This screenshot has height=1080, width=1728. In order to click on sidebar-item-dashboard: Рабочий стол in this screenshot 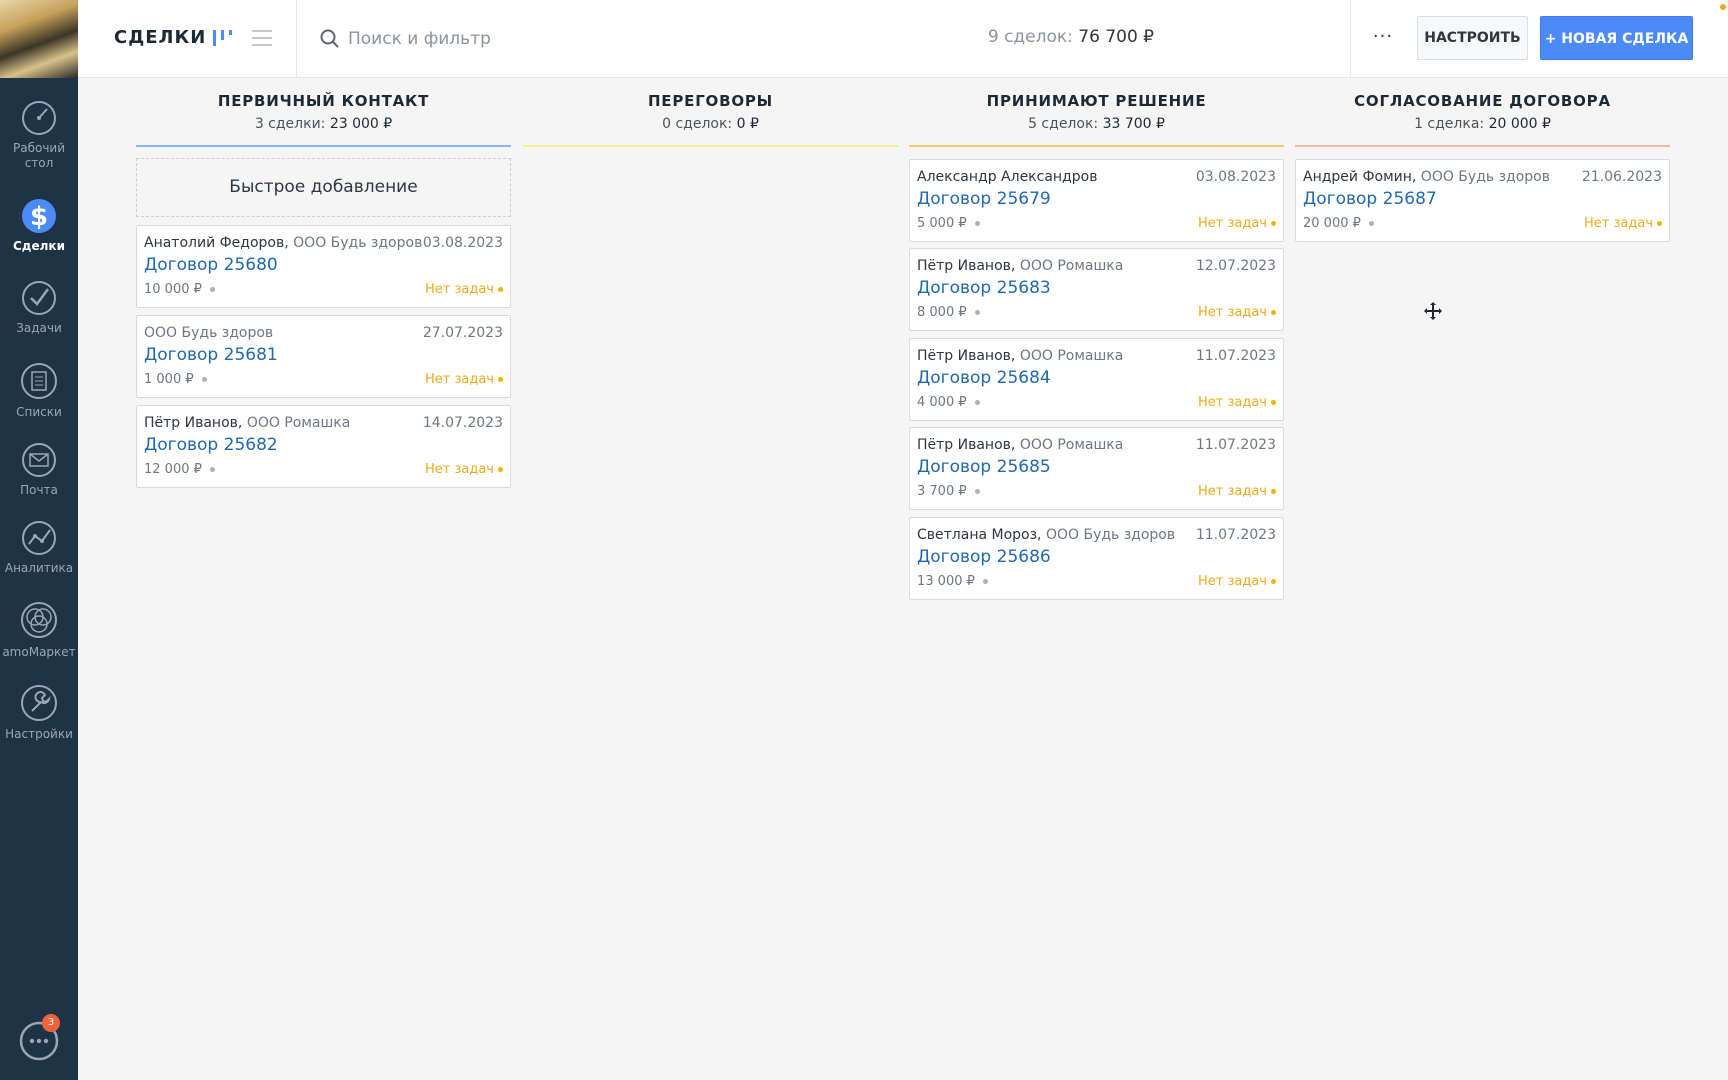, I will do `click(39, 135)`.